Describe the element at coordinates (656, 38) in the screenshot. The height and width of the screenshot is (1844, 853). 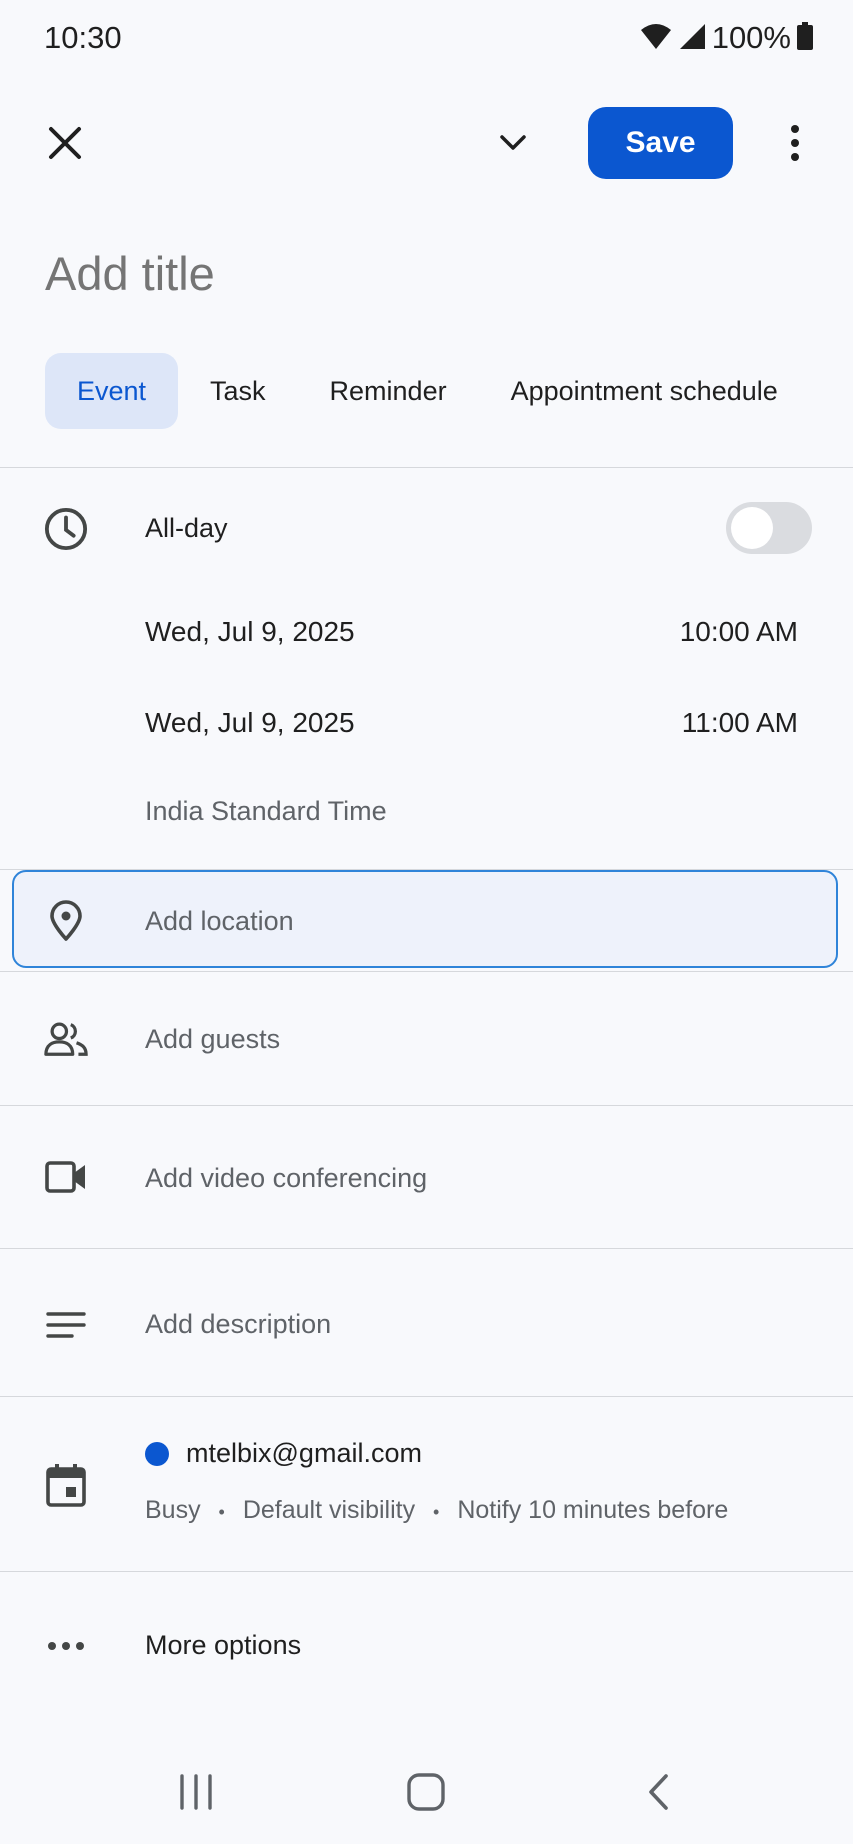
I see `wifi-icon` at that location.